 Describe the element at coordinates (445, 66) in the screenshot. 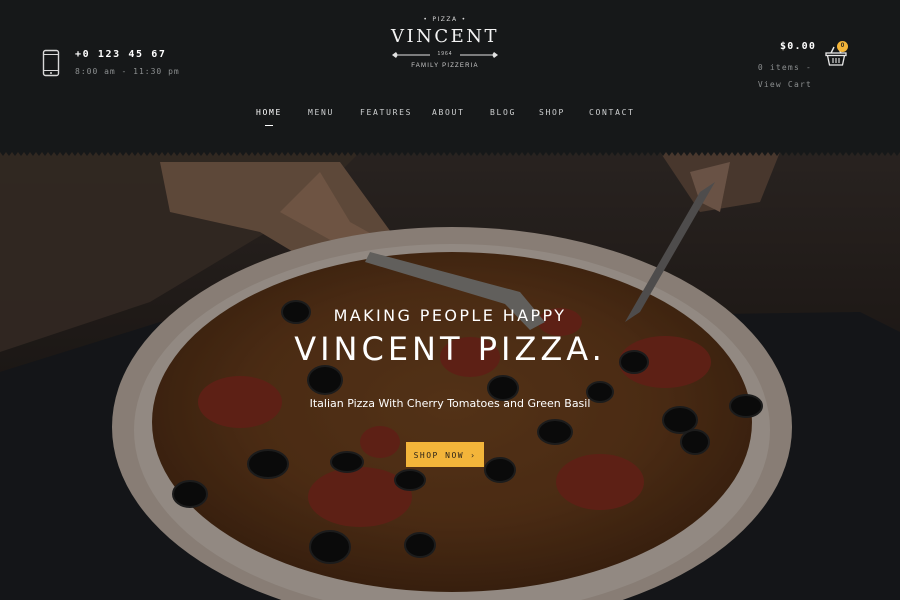

I see `logo-tagline: FAMILY PIZZERIA` at that location.